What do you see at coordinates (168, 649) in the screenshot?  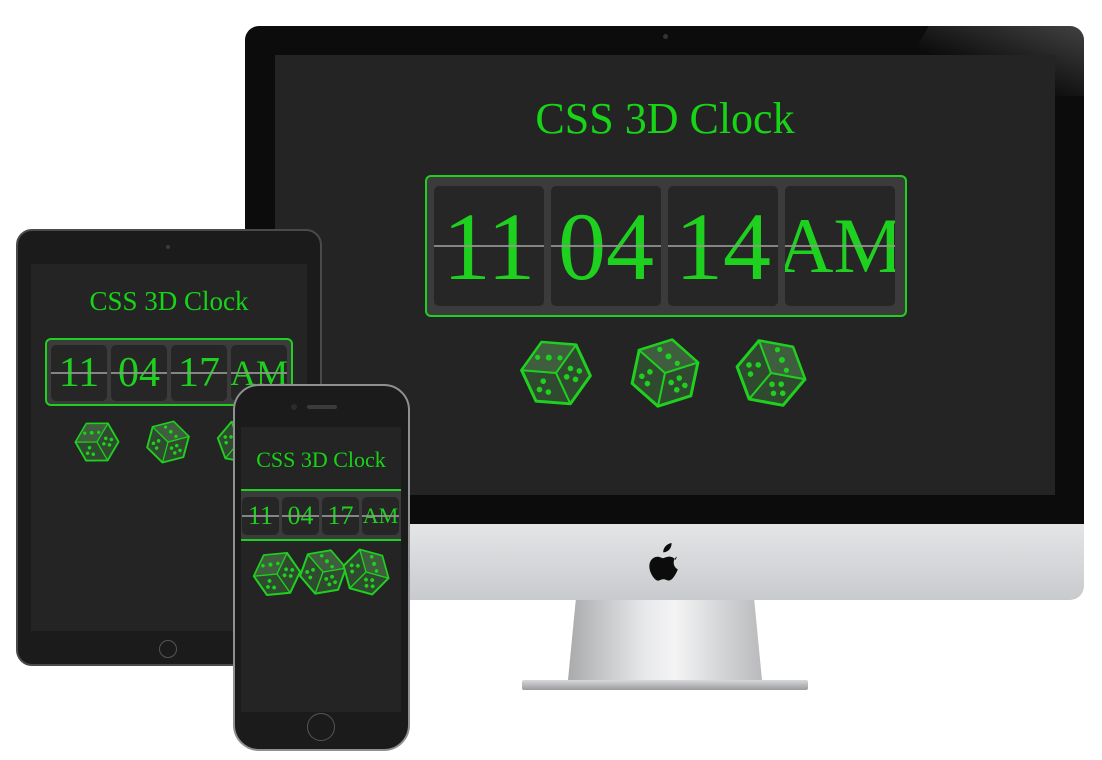 I see `ipad-home-button` at bounding box center [168, 649].